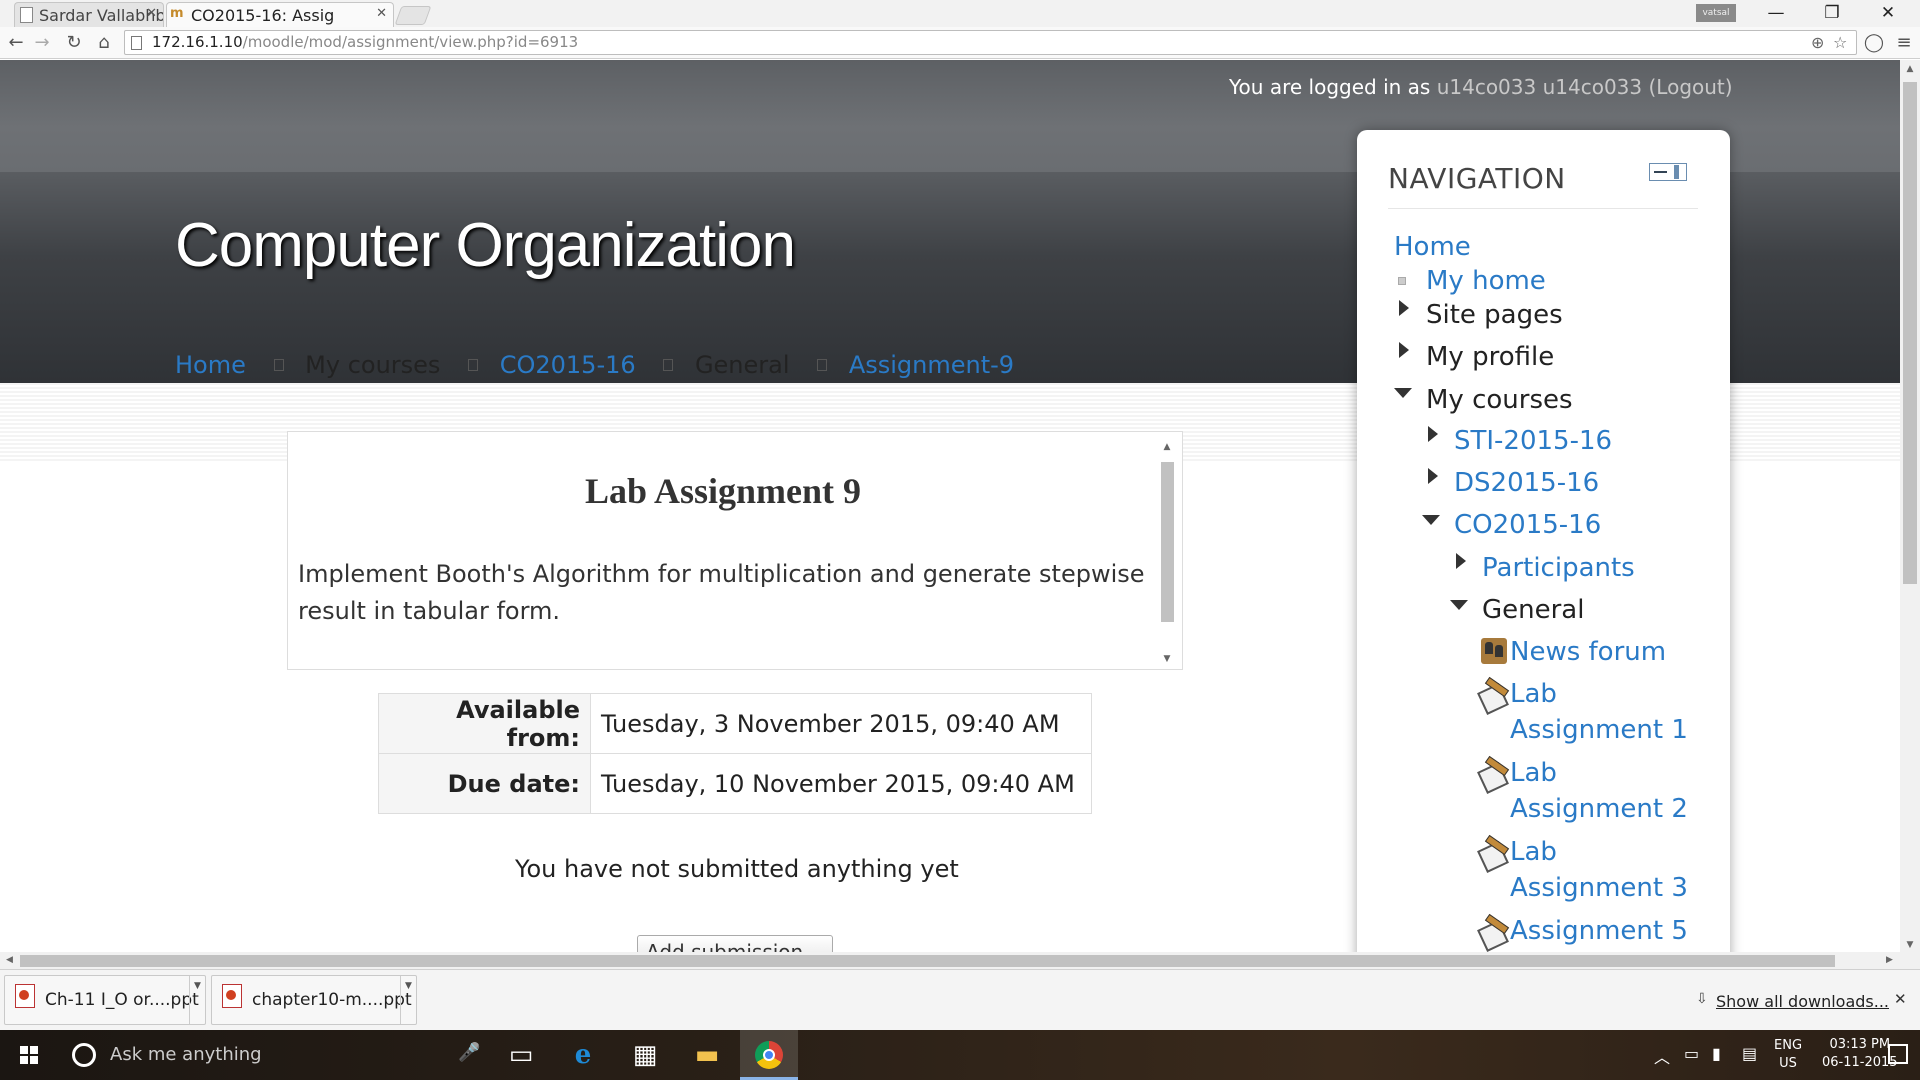  Describe the element at coordinates (84, 1055) in the screenshot. I see `cortana-icon` at that location.